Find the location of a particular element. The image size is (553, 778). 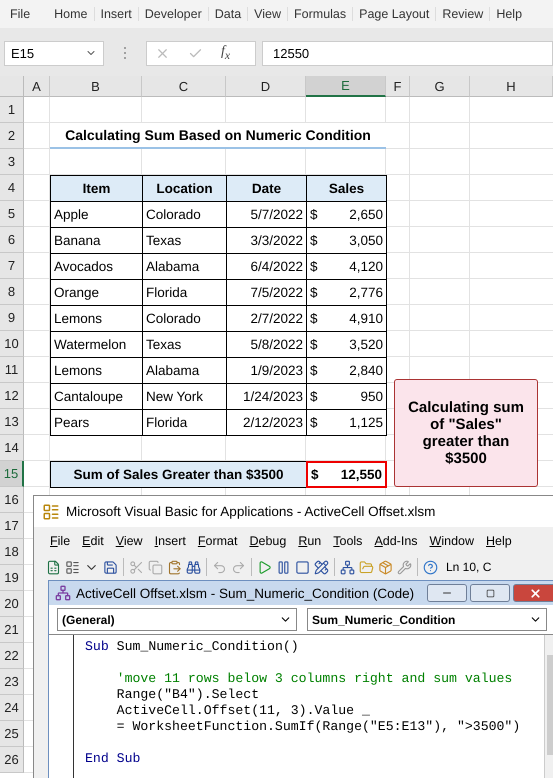

row-header: 5 is located at coordinates (12, 214).